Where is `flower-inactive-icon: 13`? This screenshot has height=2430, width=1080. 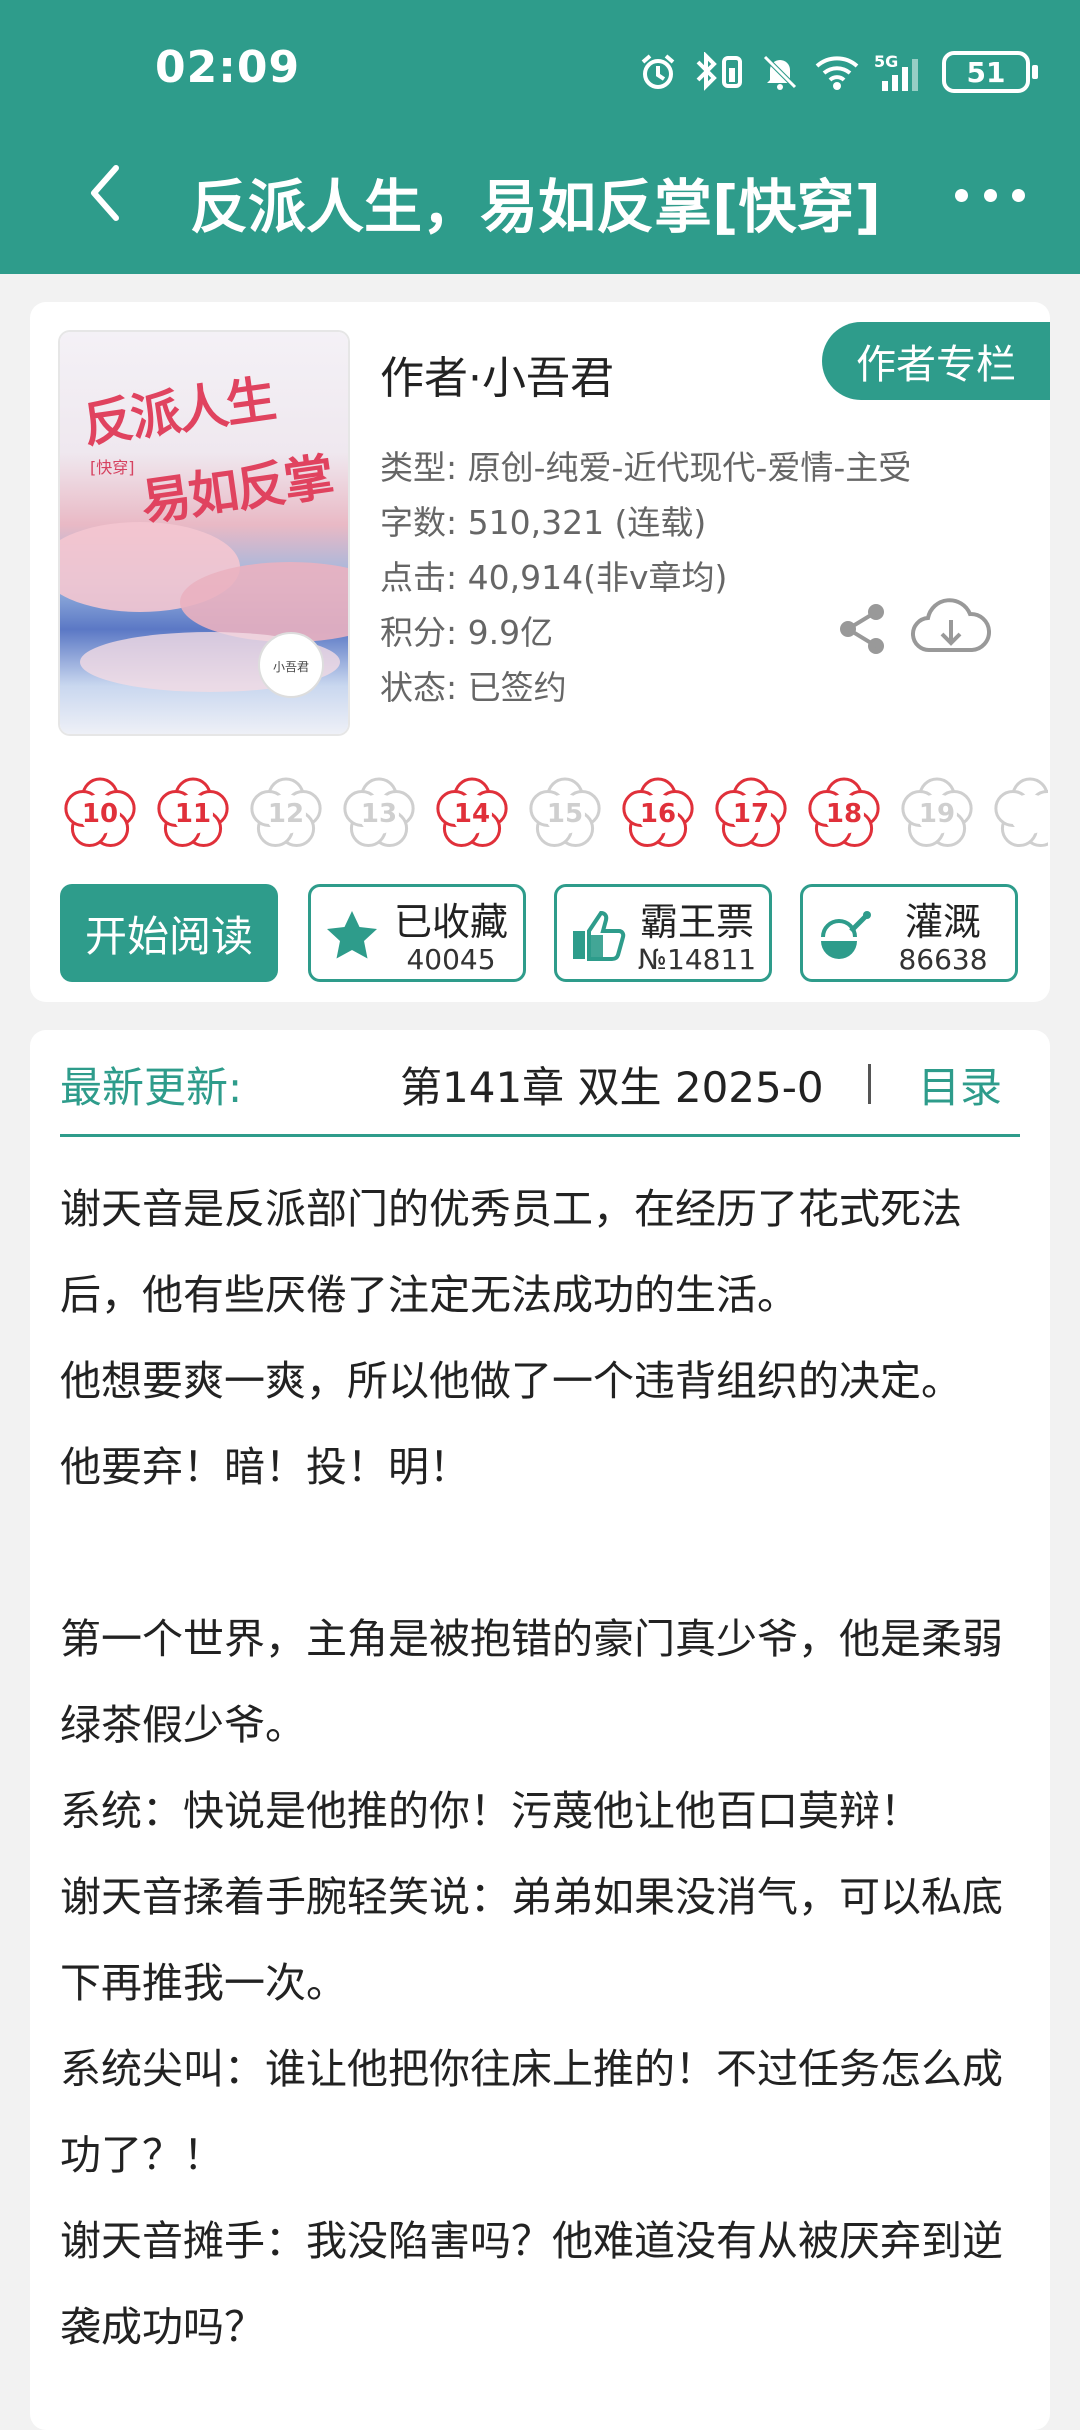 flower-inactive-icon: 13 is located at coordinates (379, 814).